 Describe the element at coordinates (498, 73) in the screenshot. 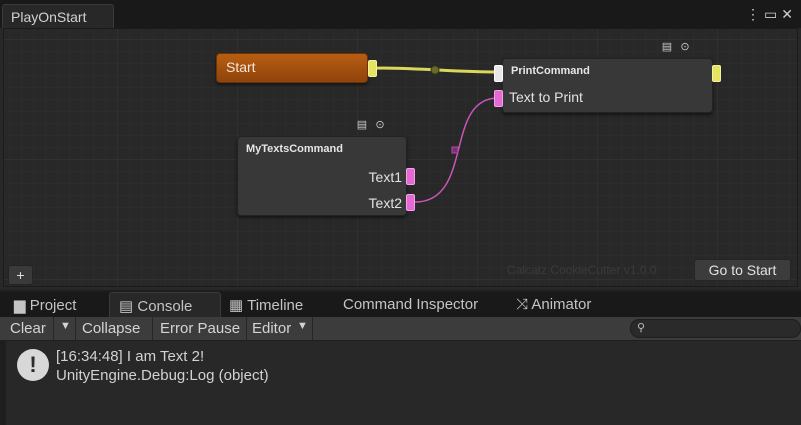

I see `print-flow-in-port` at that location.